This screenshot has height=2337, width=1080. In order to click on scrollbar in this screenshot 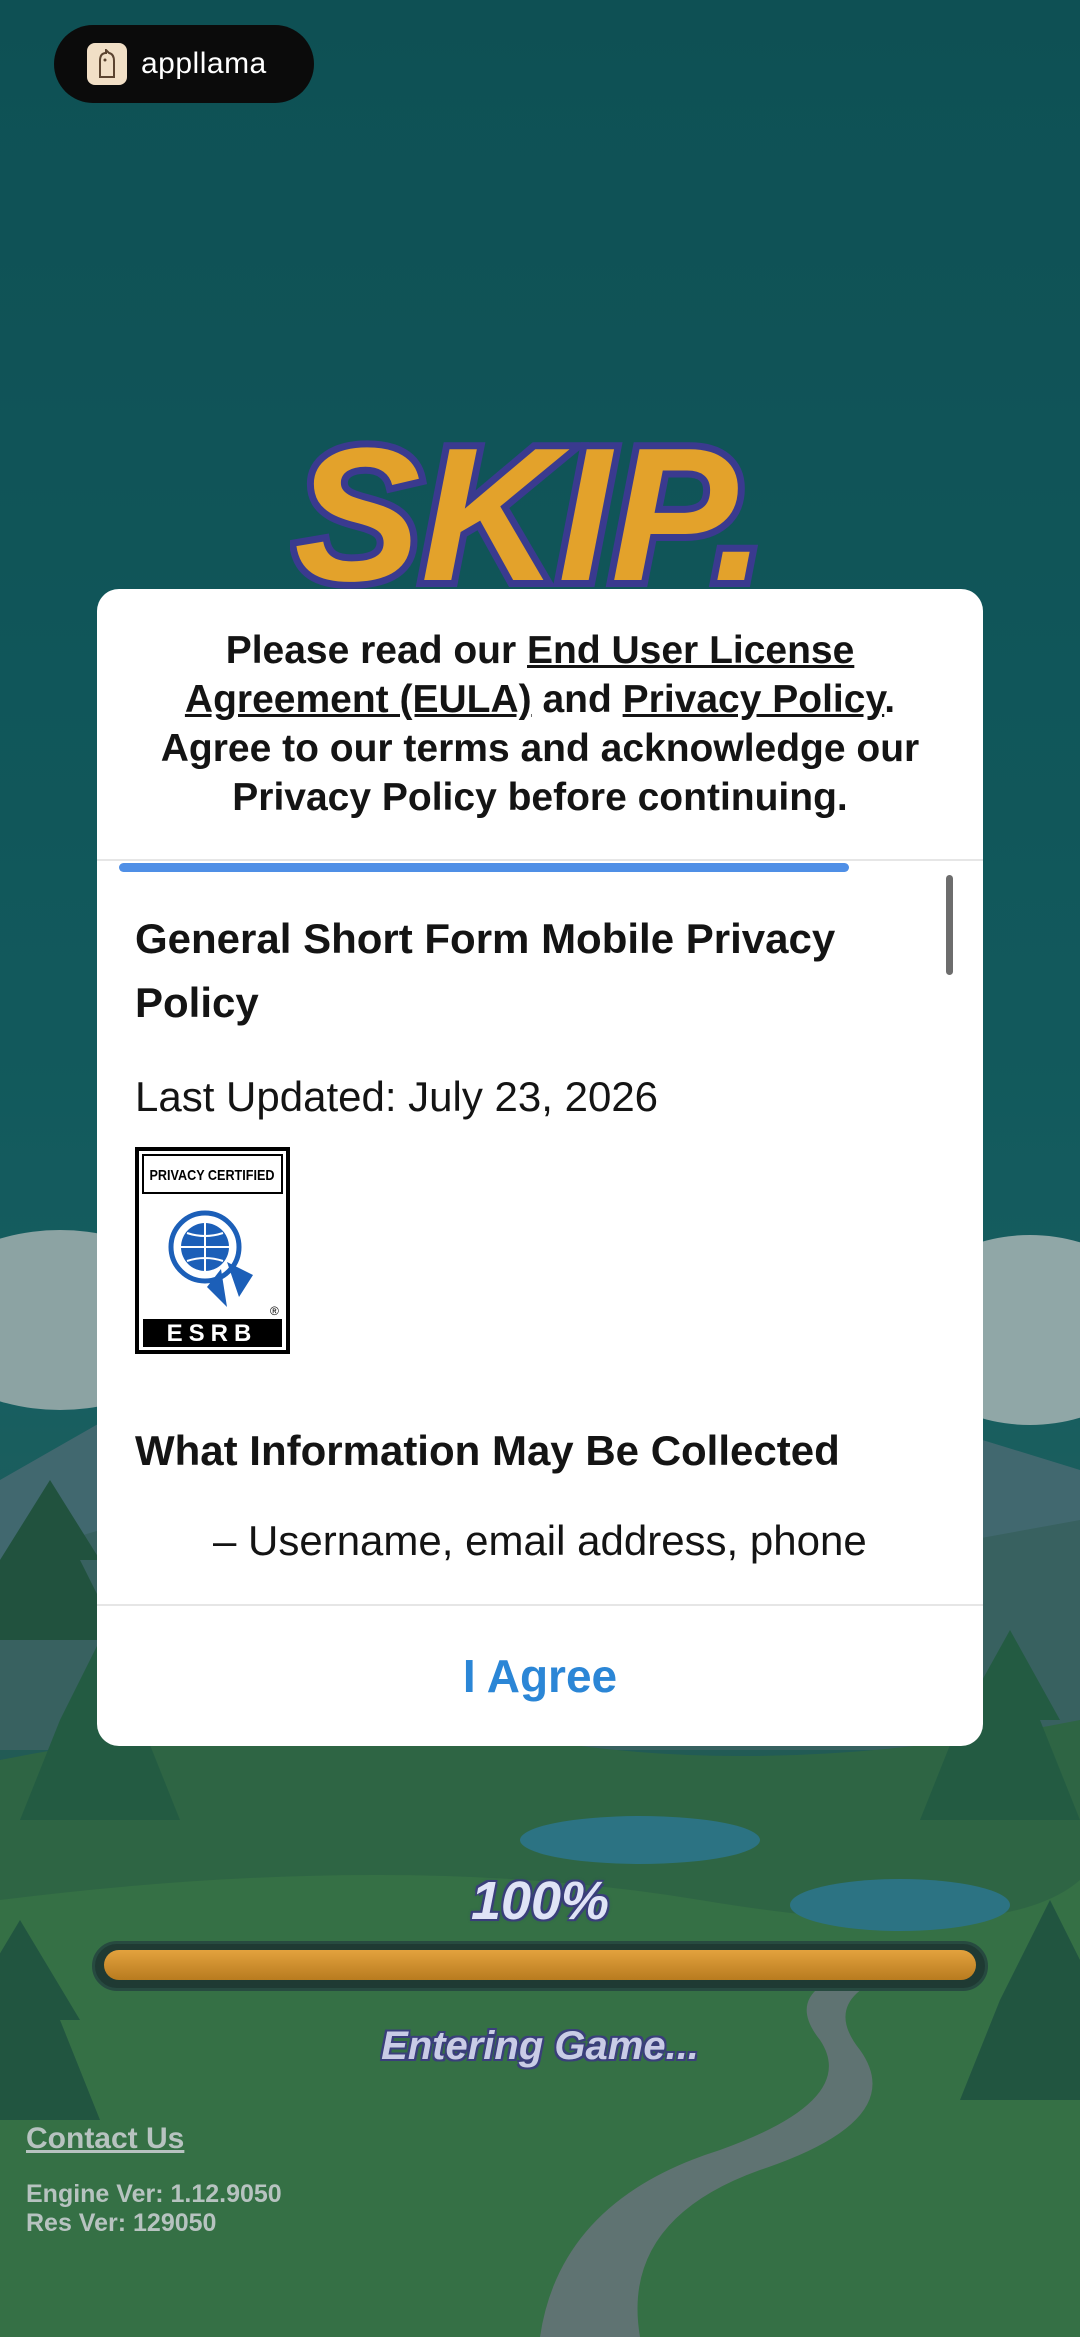, I will do `click(949, 925)`.